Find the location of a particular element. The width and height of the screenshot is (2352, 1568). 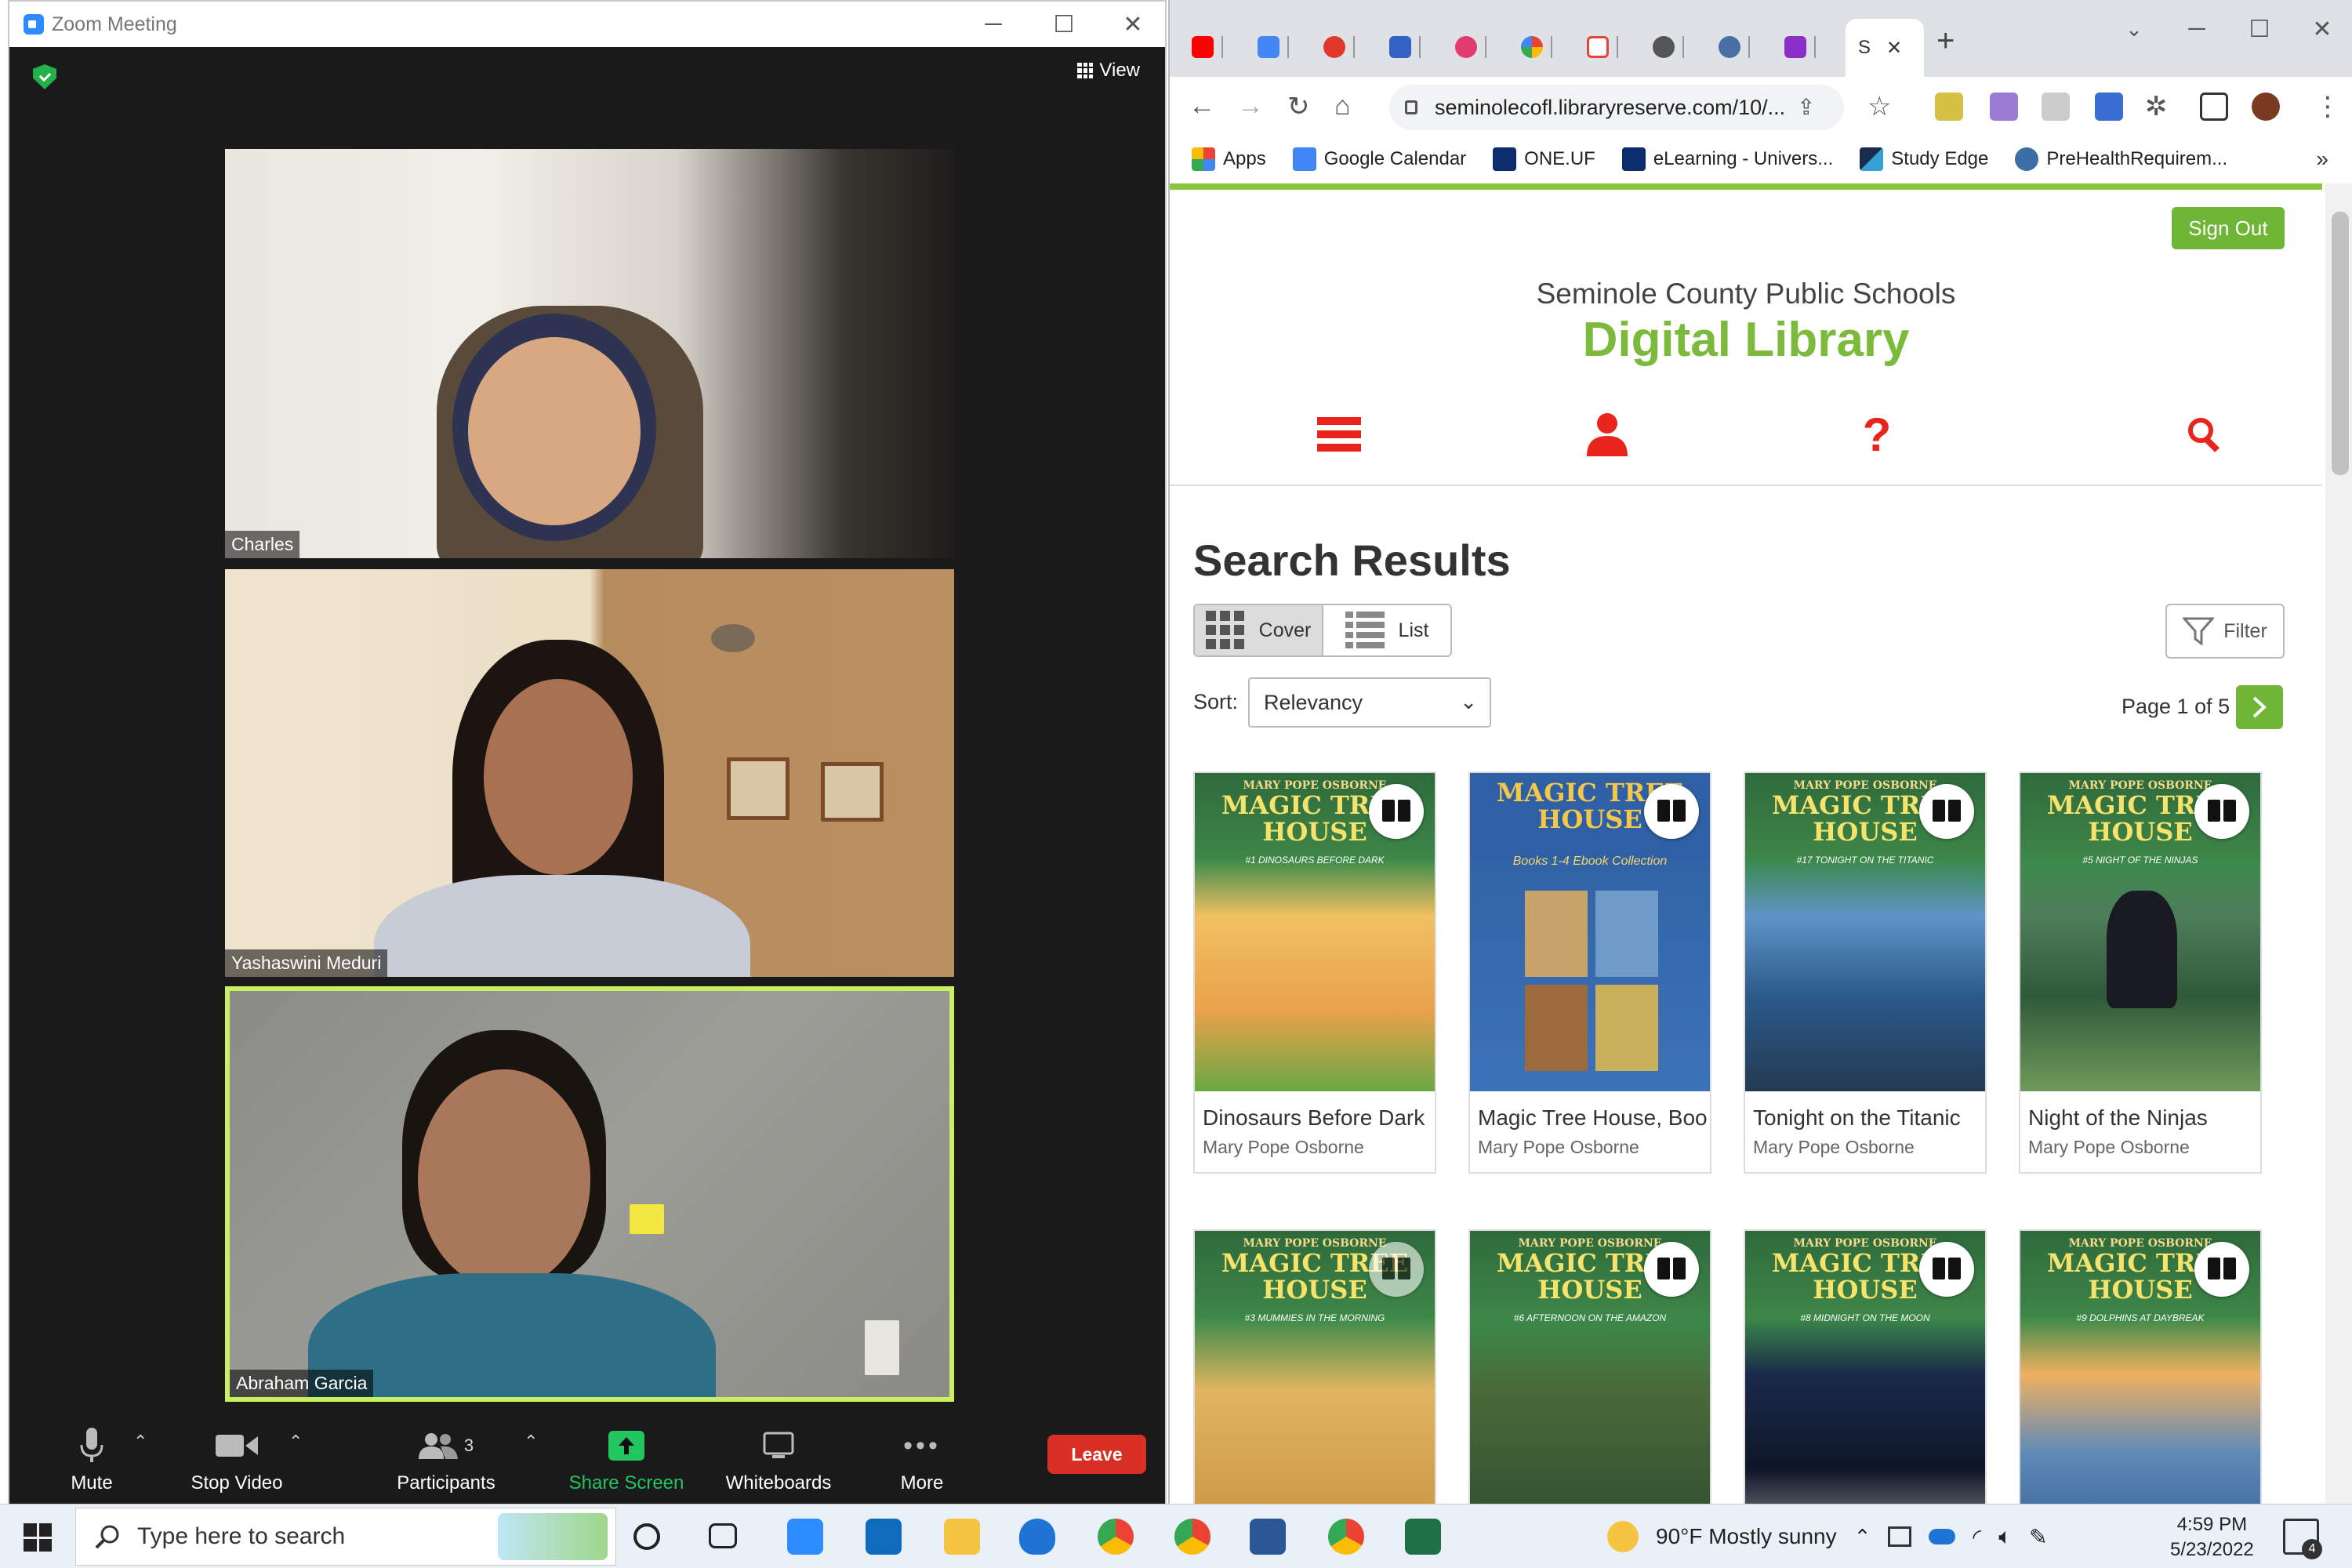

leave-button: Leave is located at coordinates (1096, 1454).